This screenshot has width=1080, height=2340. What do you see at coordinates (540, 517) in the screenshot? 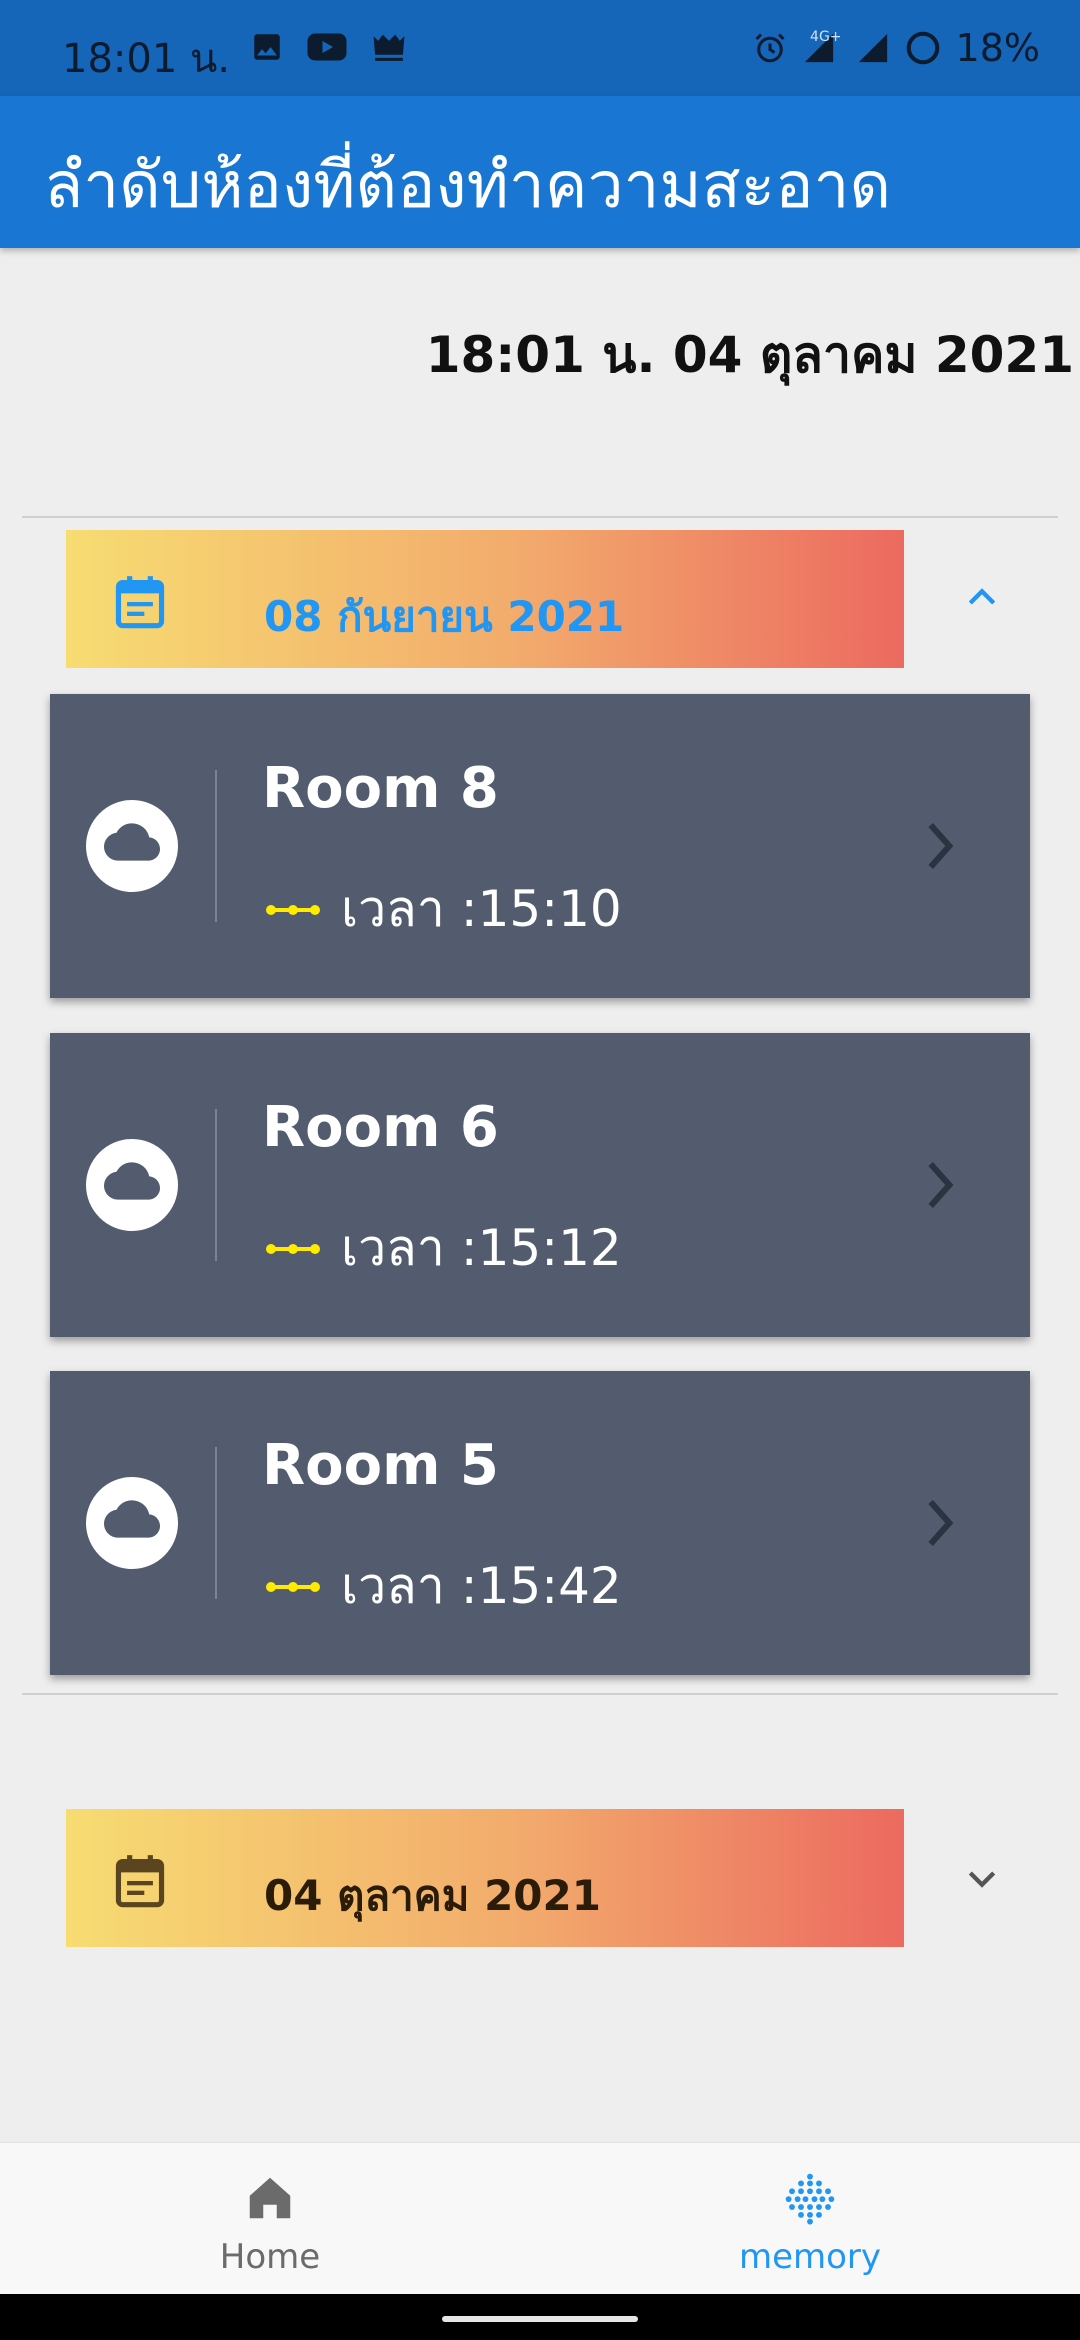
I see `section-divider-top` at bounding box center [540, 517].